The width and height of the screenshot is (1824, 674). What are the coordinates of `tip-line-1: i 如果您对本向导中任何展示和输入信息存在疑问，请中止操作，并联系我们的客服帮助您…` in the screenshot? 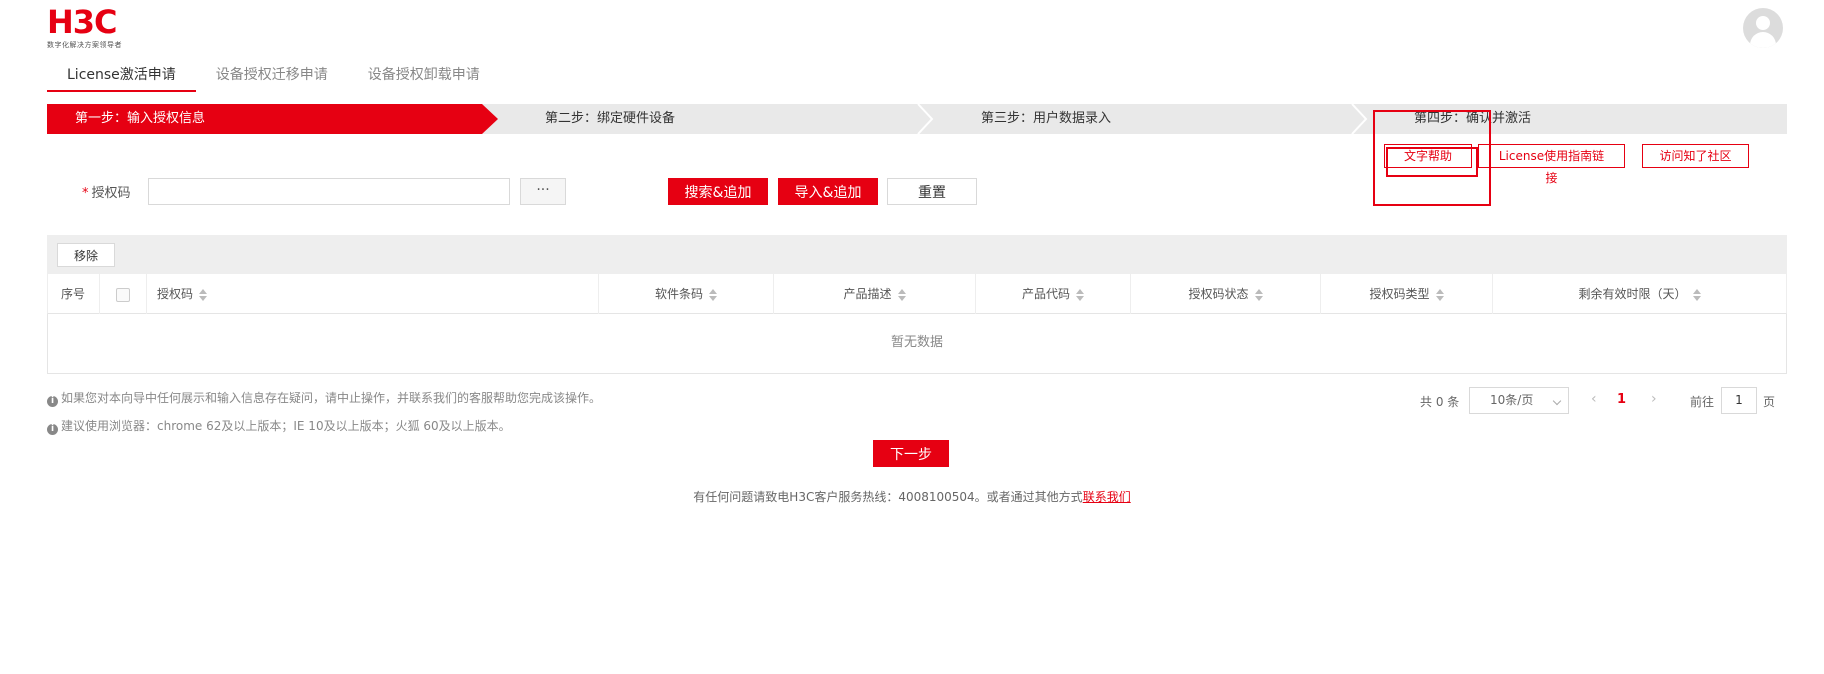 It's located at (324, 398).